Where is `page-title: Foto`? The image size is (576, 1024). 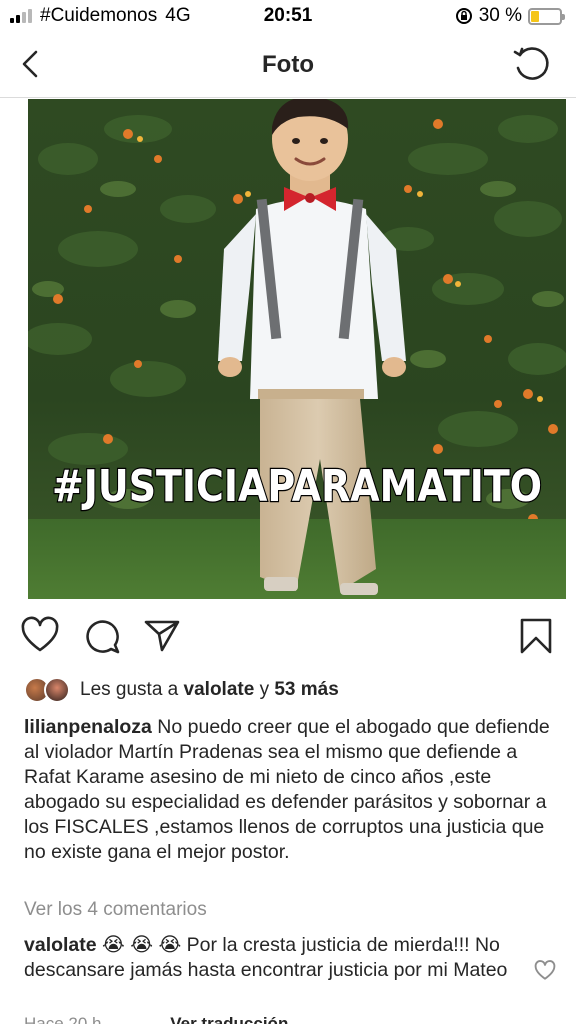
page-title: Foto is located at coordinates (288, 64).